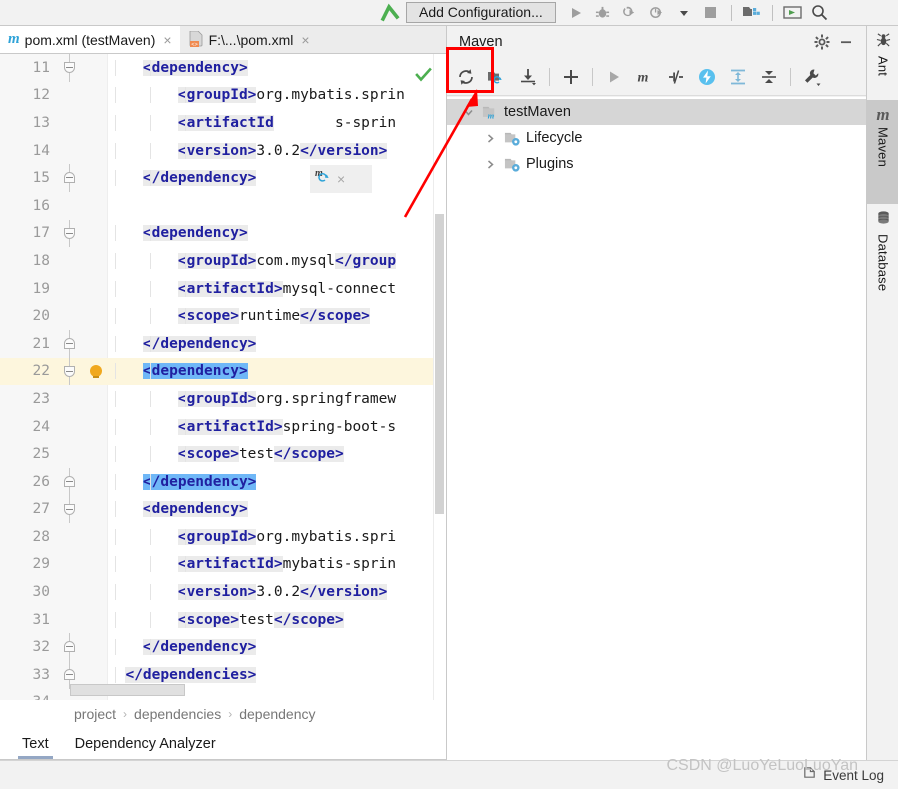 The height and width of the screenshot is (789, 898). Describe the element at coordinates (423, 77) in the screenshot. I see `inspection-status-ok-icon` at that location.